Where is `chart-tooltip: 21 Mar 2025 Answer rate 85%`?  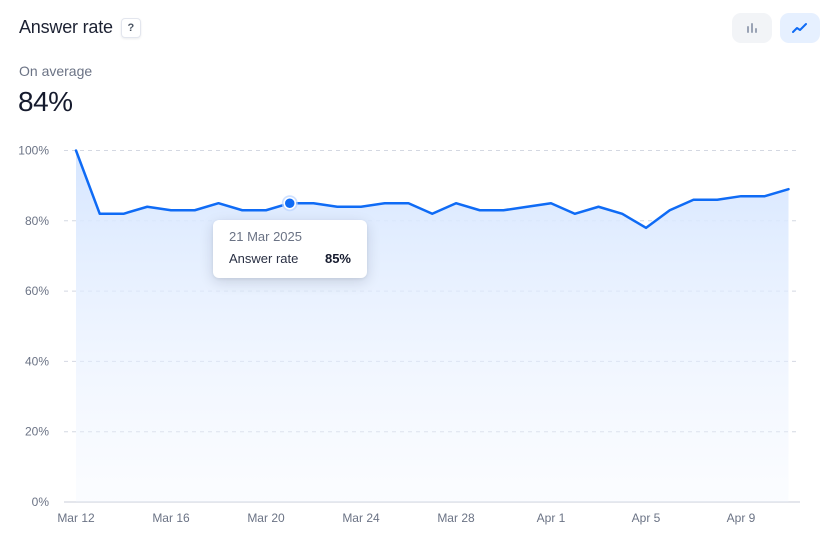
chart-tooltip: 21 Mar 2025 Answer rate 85% is located at coordinates (290, 249).